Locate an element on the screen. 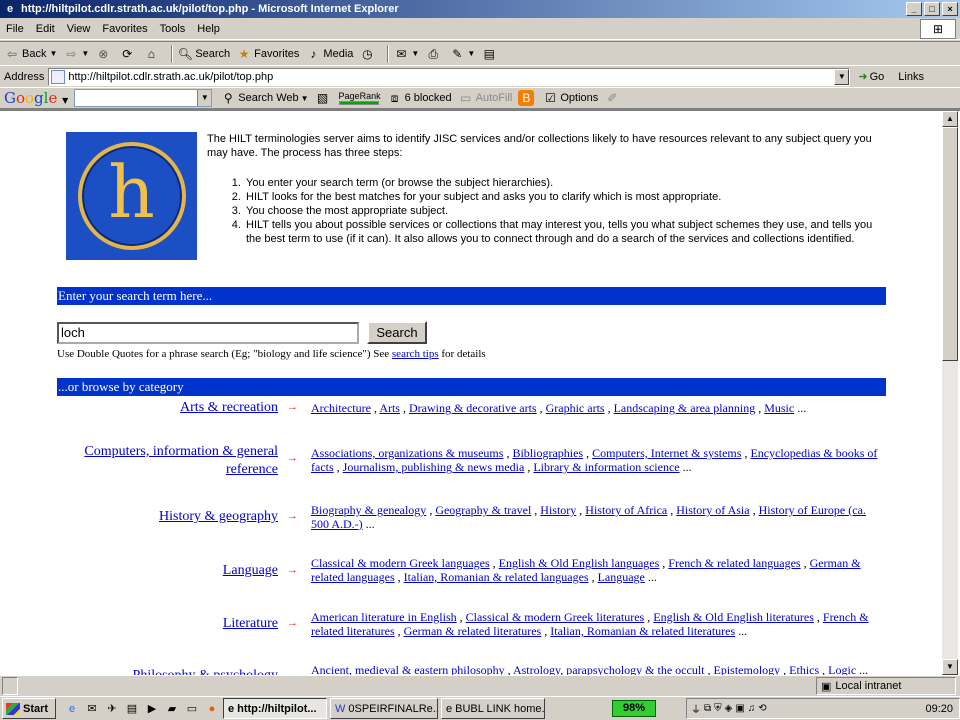 The height and width of the screenshot is (720, 960). category-link: History & geography is located at coordinates (169, 517).